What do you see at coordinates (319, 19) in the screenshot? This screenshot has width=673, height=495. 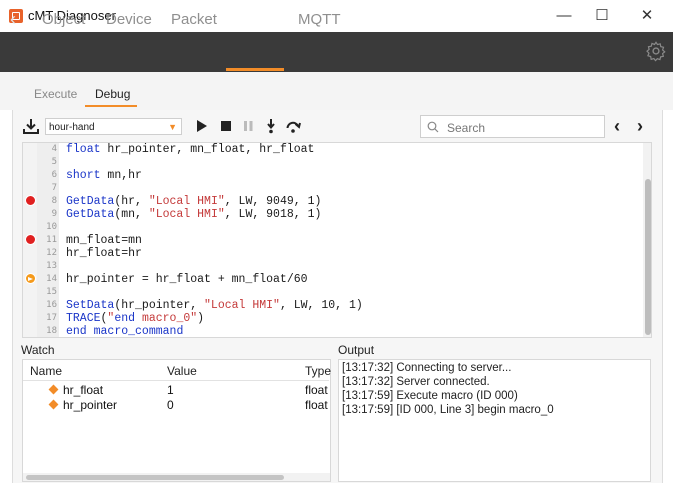 I see `nav-tab-mqtt: MQTT` at bounding box center [319, 19].